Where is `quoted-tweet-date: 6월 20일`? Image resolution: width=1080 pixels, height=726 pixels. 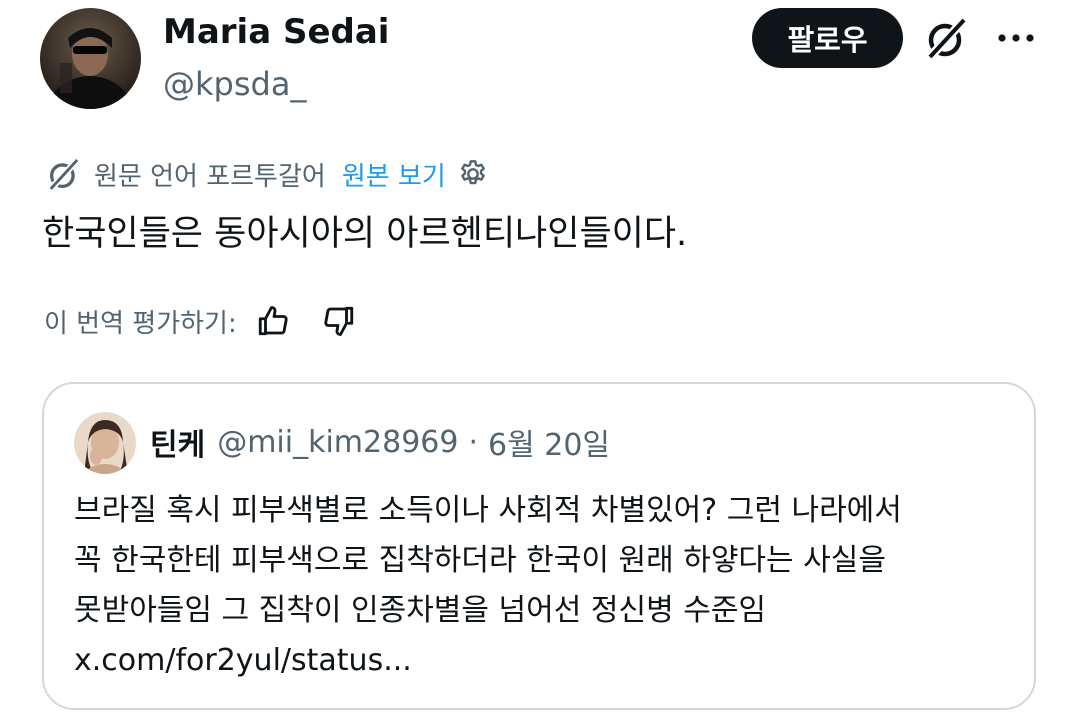
quoted-tweet-date: 6월 20일 is located at coordinates (549, 442).